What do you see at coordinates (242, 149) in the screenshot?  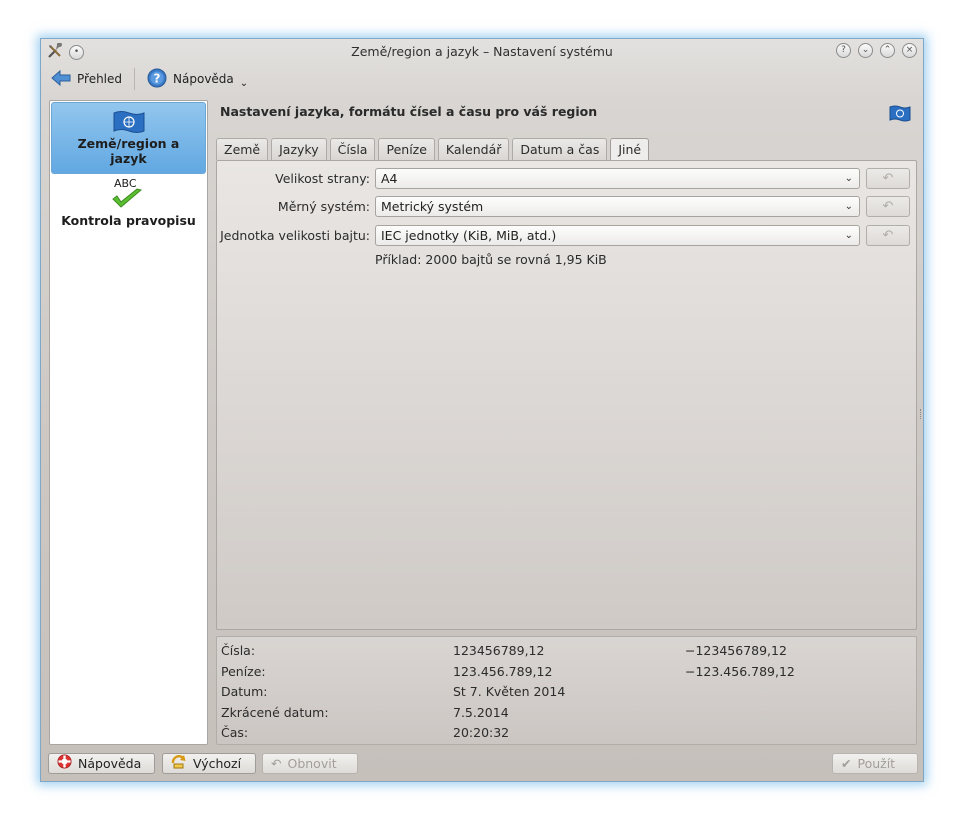 I see `tab-country: Země` at bounding box center [242, 149].